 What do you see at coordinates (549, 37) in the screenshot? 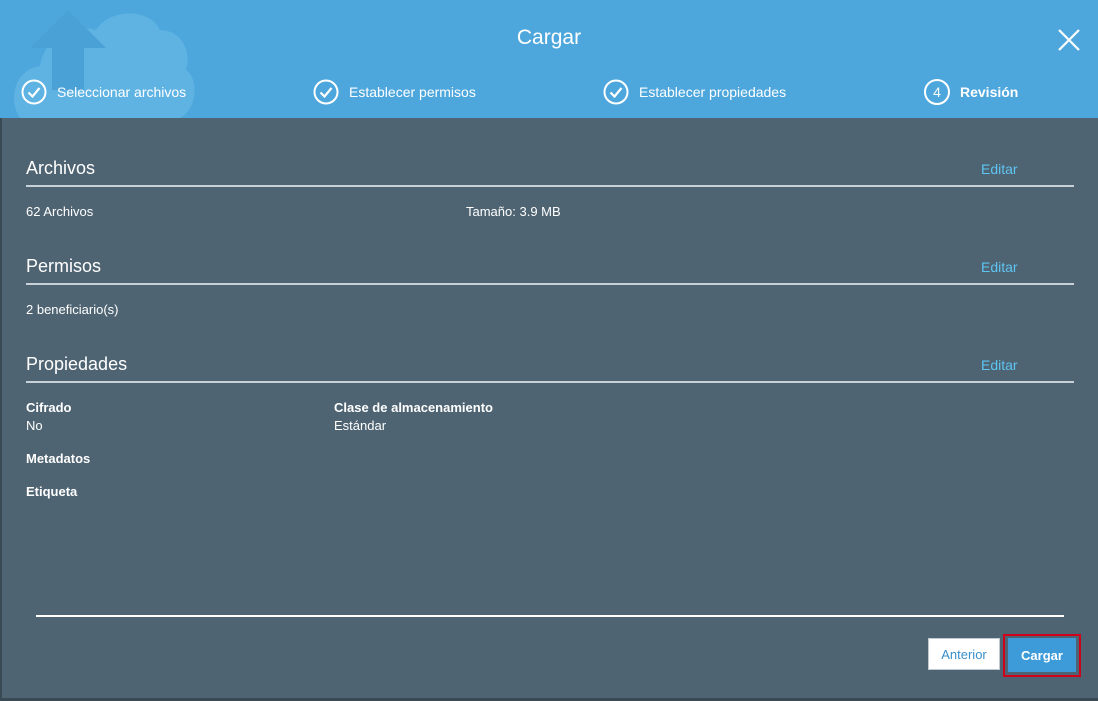
I see `dialog-title: Cargar` at bounding box center [549, 37].